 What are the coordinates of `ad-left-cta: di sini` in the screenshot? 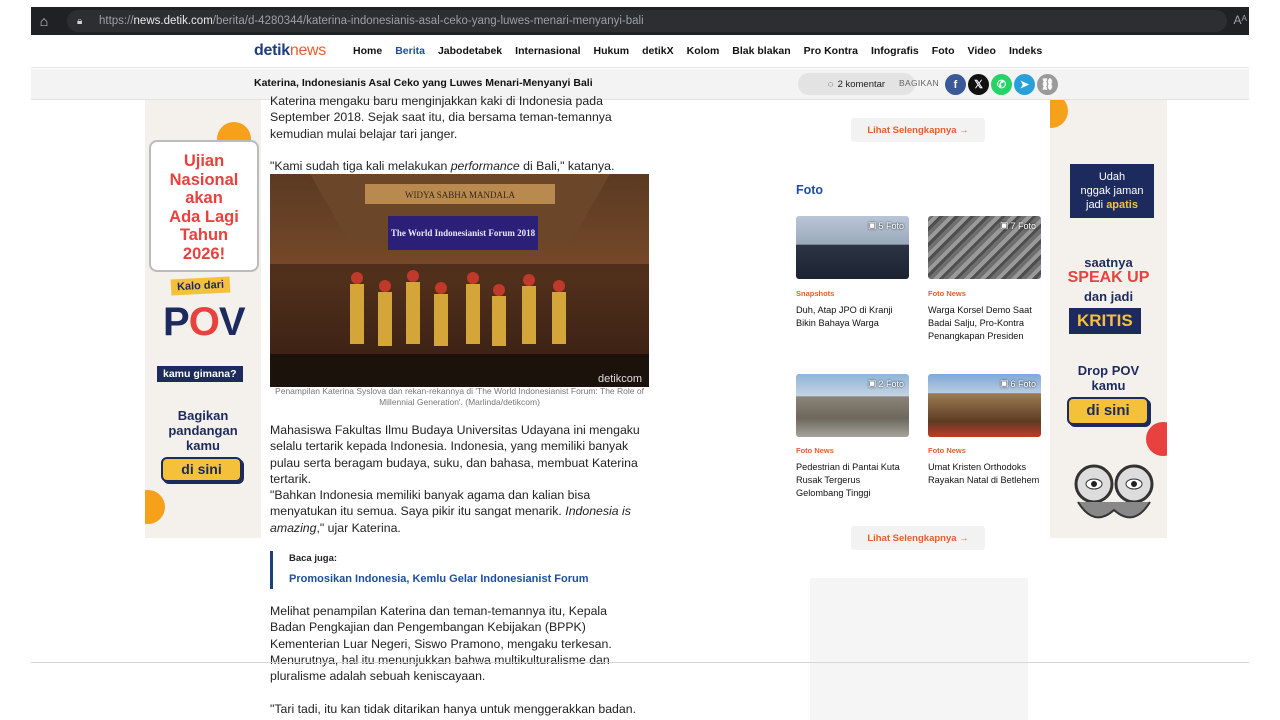 It's located at (201, 469).